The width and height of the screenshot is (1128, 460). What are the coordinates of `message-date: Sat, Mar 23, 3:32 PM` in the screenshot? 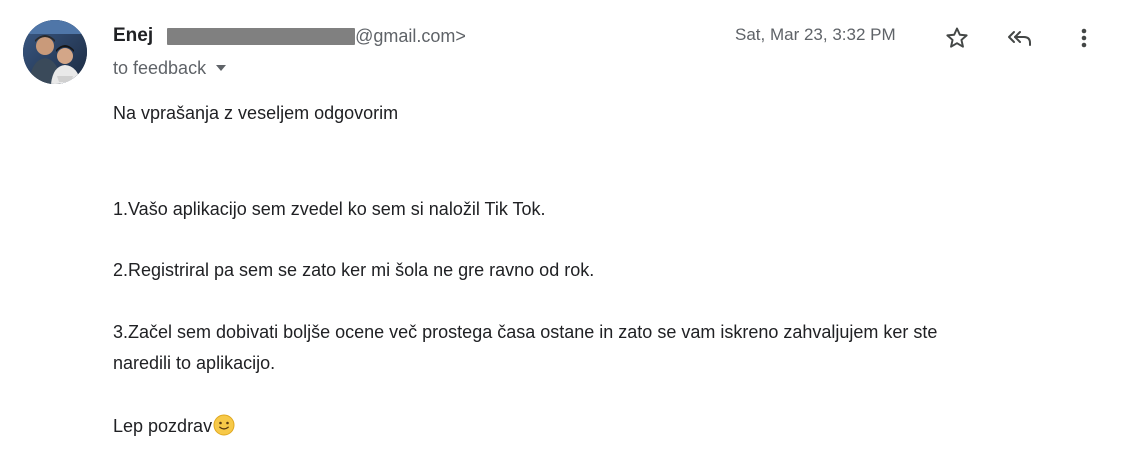 It's located at (815, 34).